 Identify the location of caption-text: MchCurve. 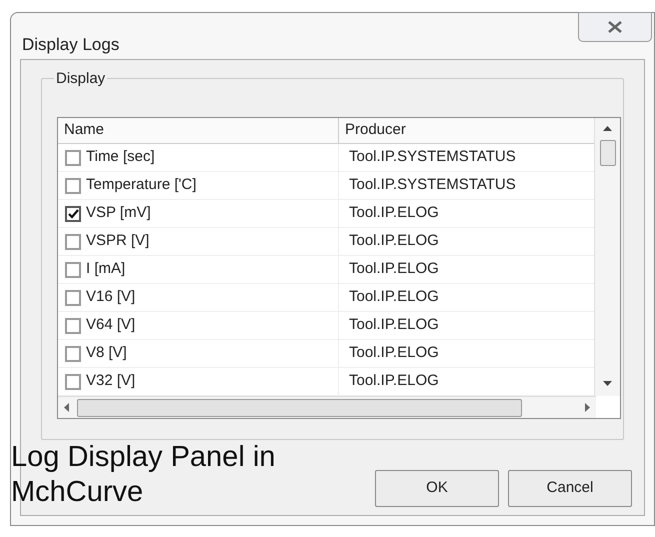
(77, 492).